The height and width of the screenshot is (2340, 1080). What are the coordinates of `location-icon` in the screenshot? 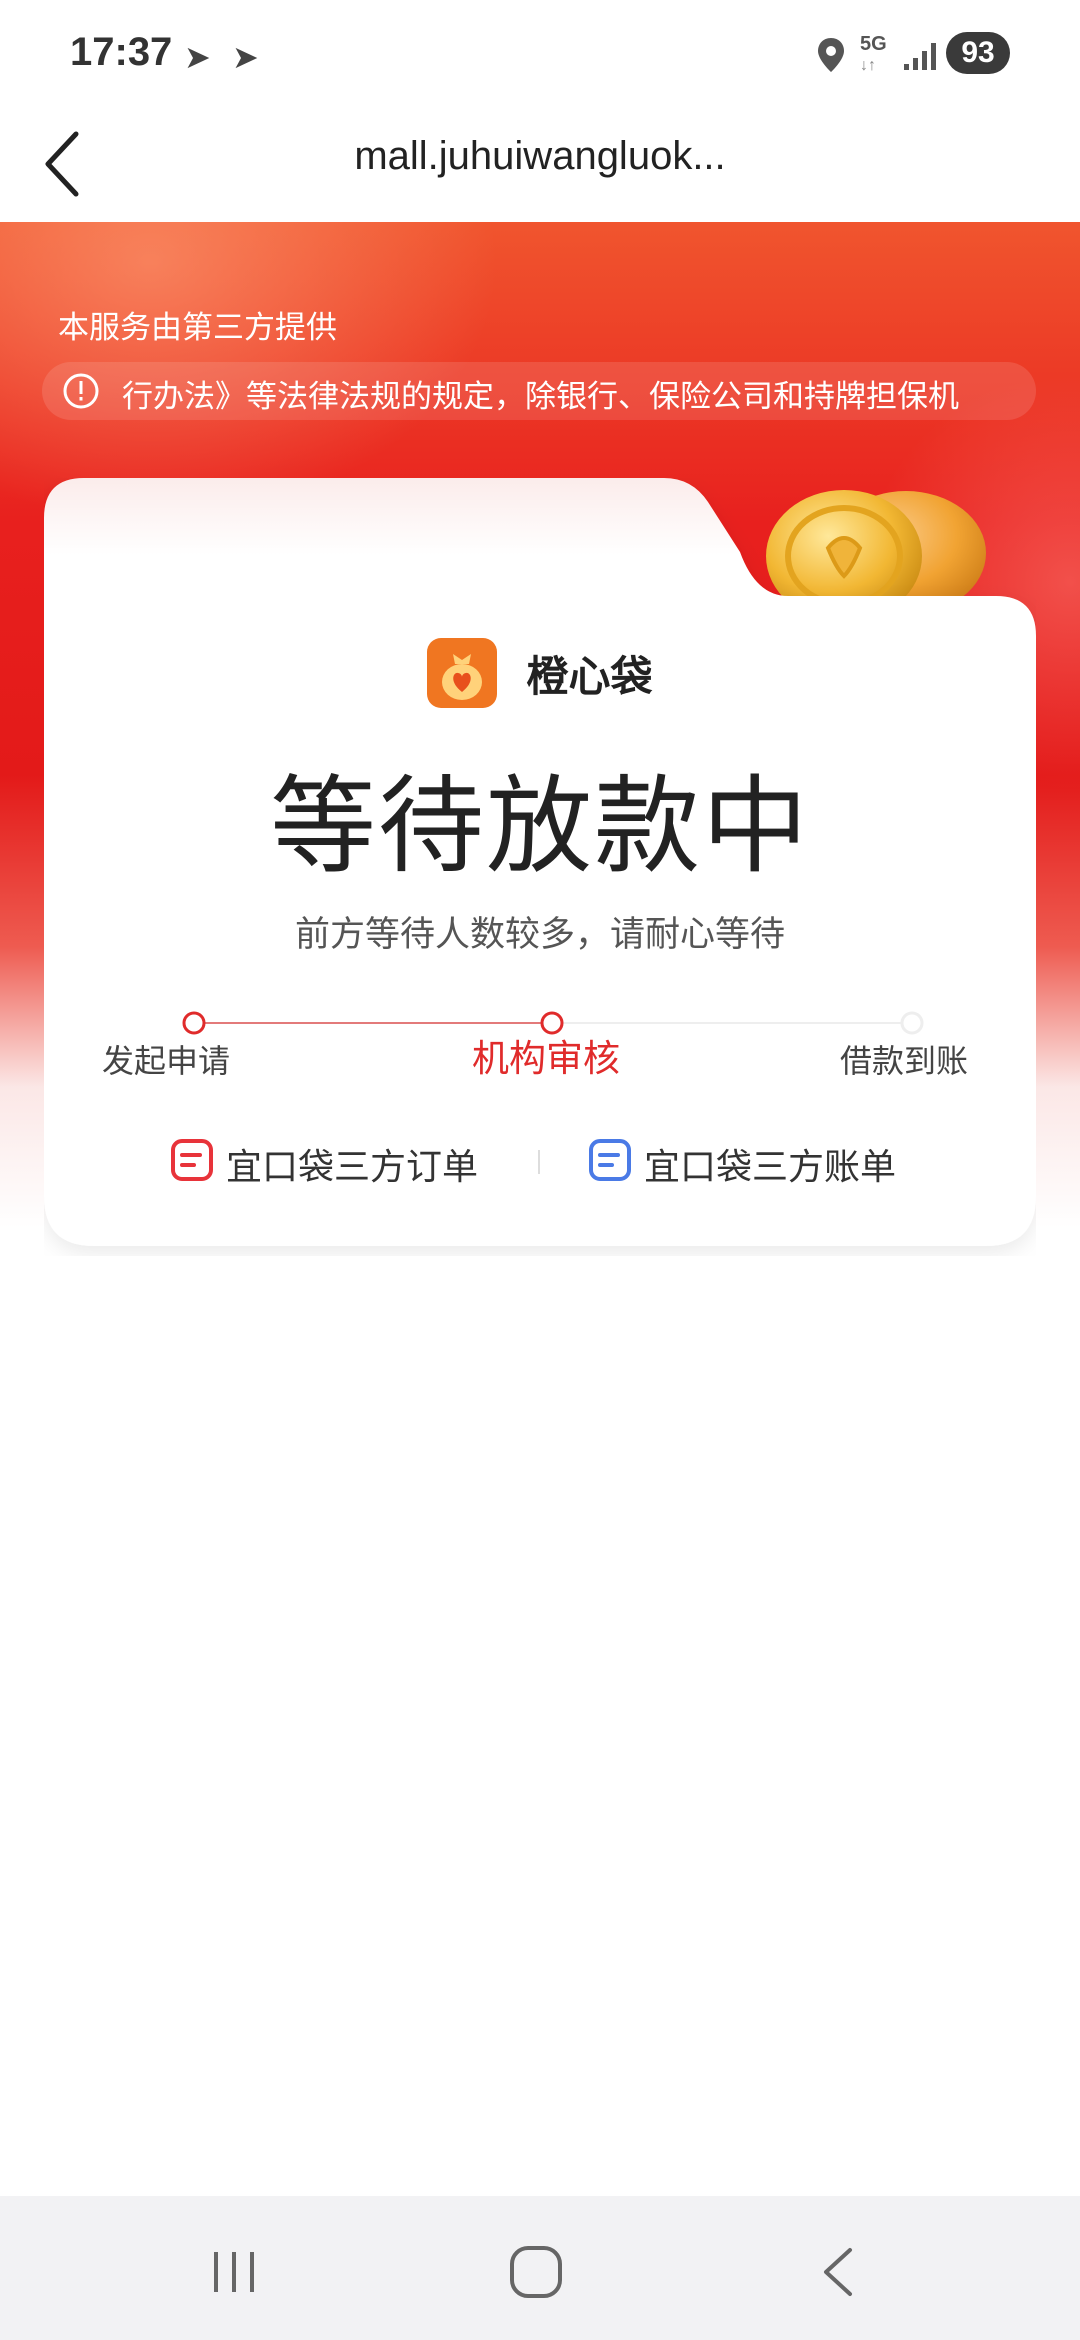 It's located at (831, 55).